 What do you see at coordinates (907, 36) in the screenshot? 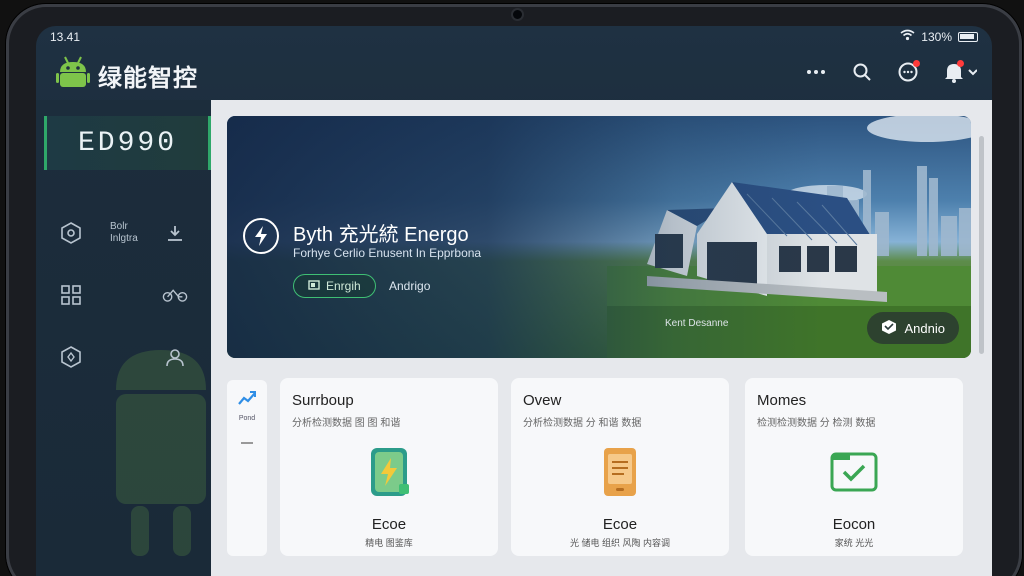
I see `wifi-icon` at bounding box center [907, 36].